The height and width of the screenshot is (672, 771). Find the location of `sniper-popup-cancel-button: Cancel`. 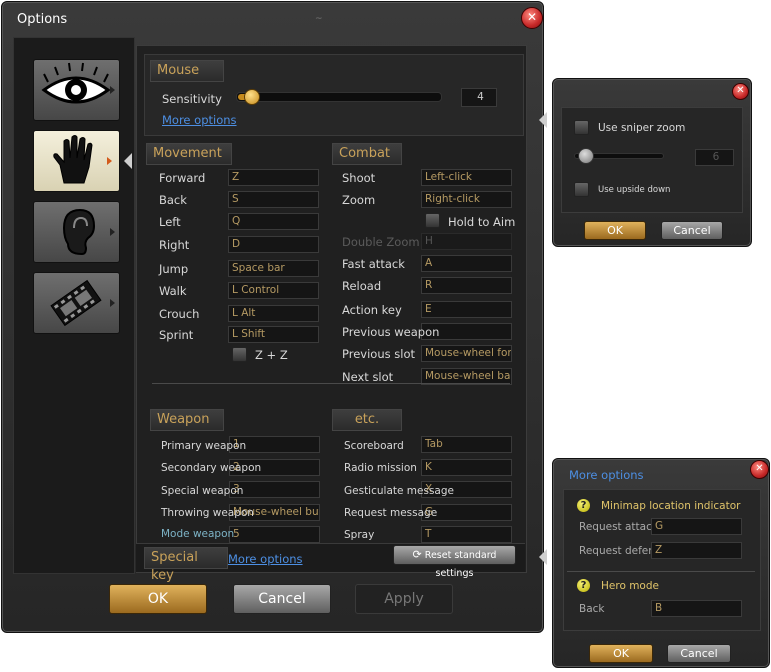

sniper-popup-cancel-button: Cancel is located at coordinates (692, 230).